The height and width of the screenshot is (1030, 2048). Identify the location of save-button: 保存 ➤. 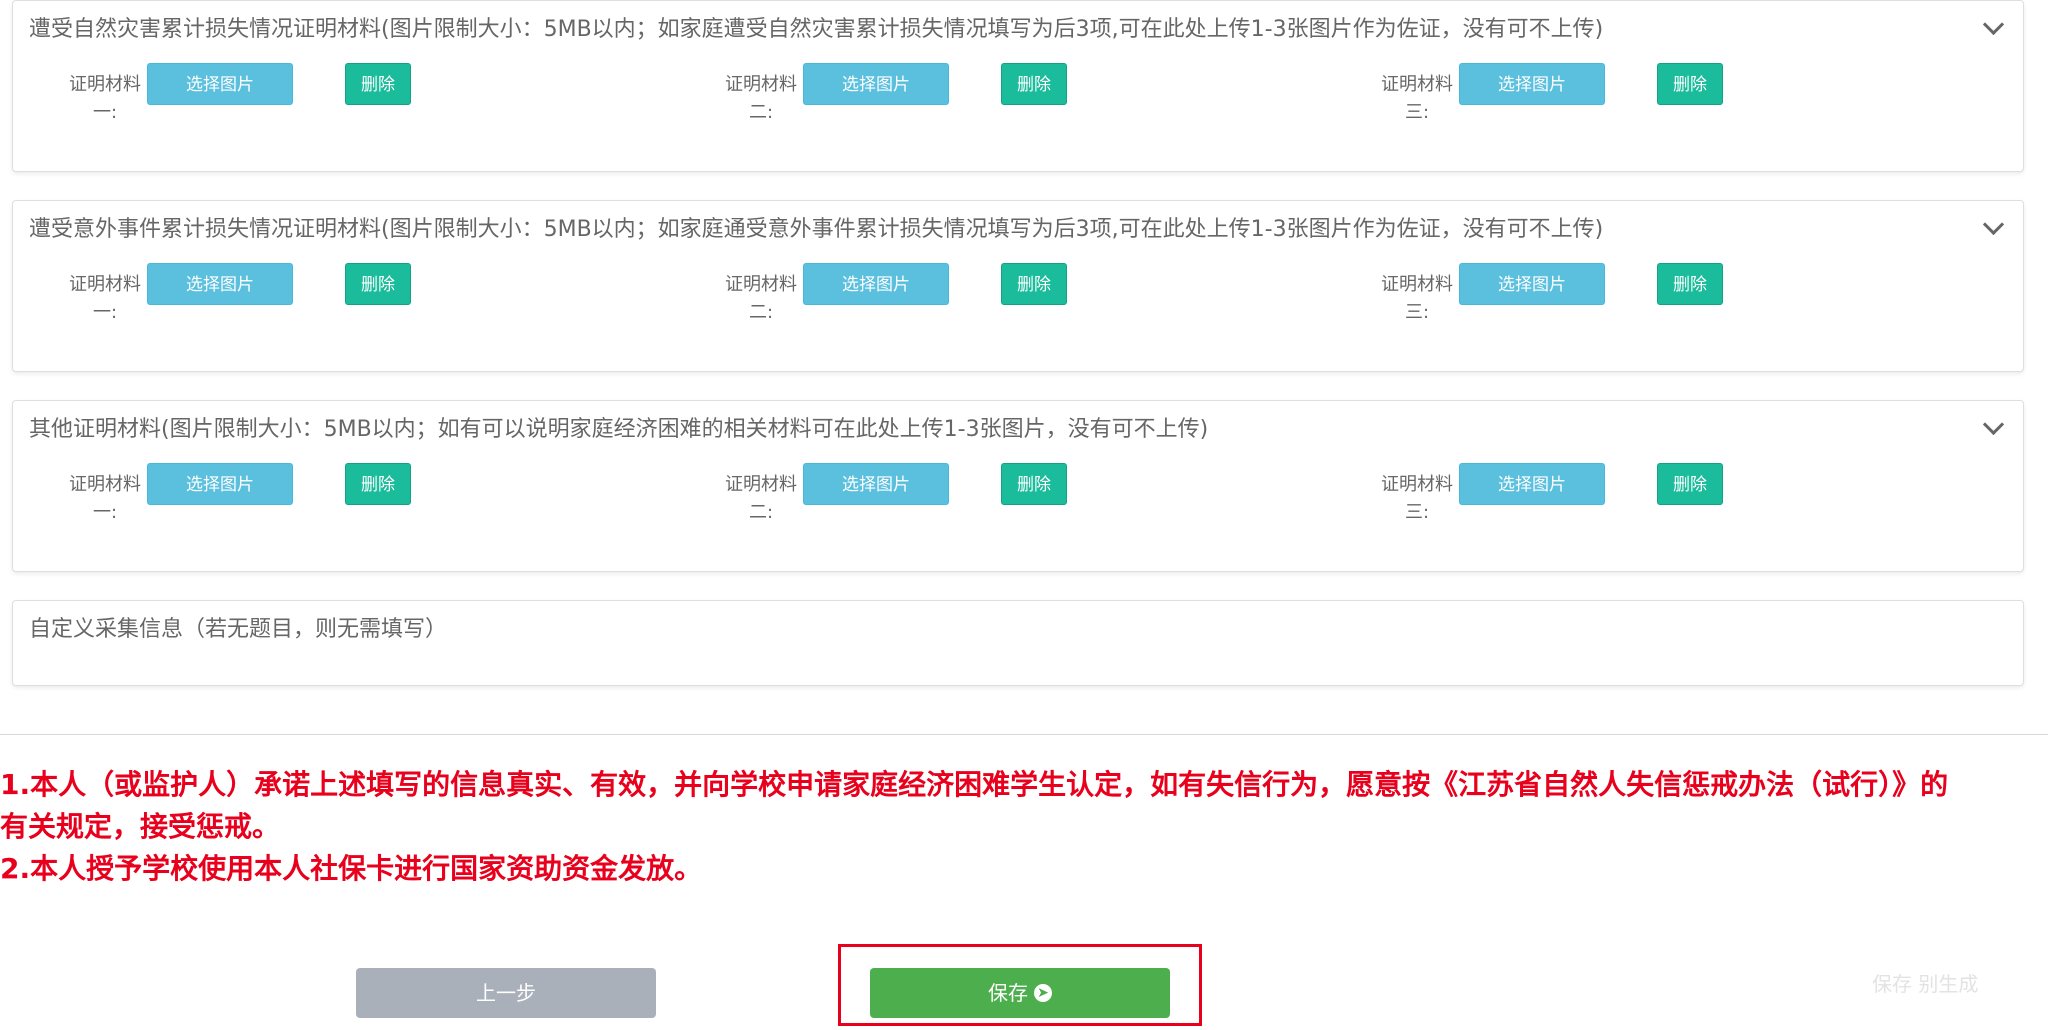
(1020, 993).